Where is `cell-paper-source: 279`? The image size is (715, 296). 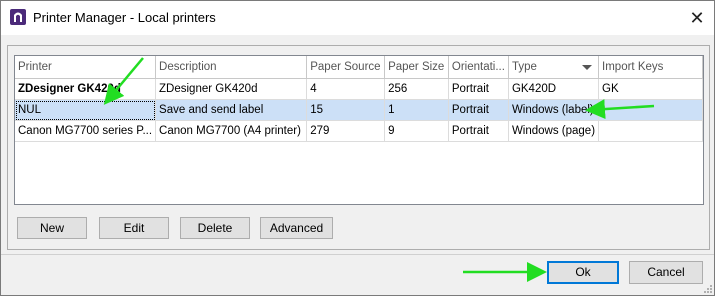 cell-paper-source: 279 is located at coordinates (346, 131).